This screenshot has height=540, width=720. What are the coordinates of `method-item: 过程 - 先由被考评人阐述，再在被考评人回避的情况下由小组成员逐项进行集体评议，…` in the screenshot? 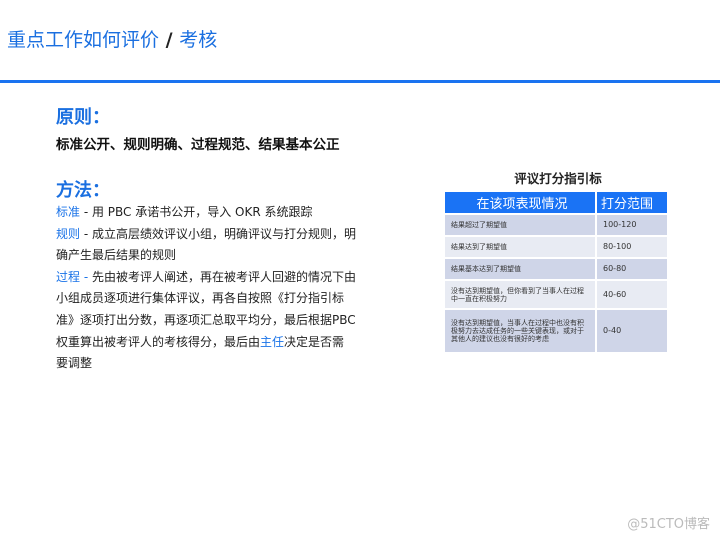 It's located at (206, 321).